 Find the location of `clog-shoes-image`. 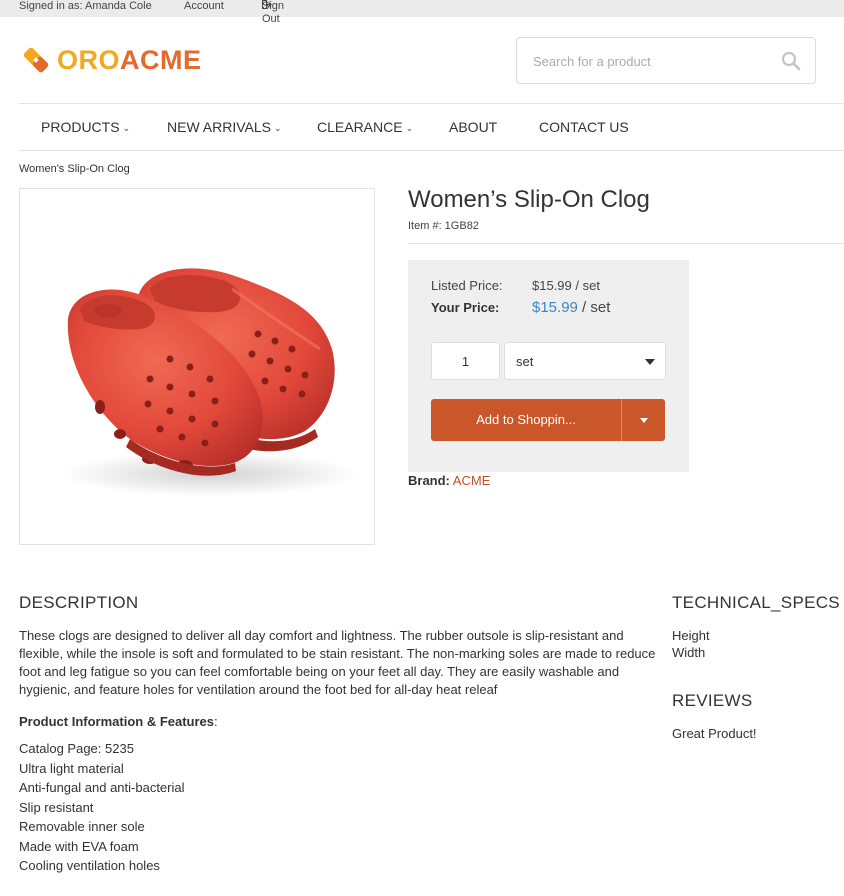

clog-shoes-image is located at coordinates (210, 382).